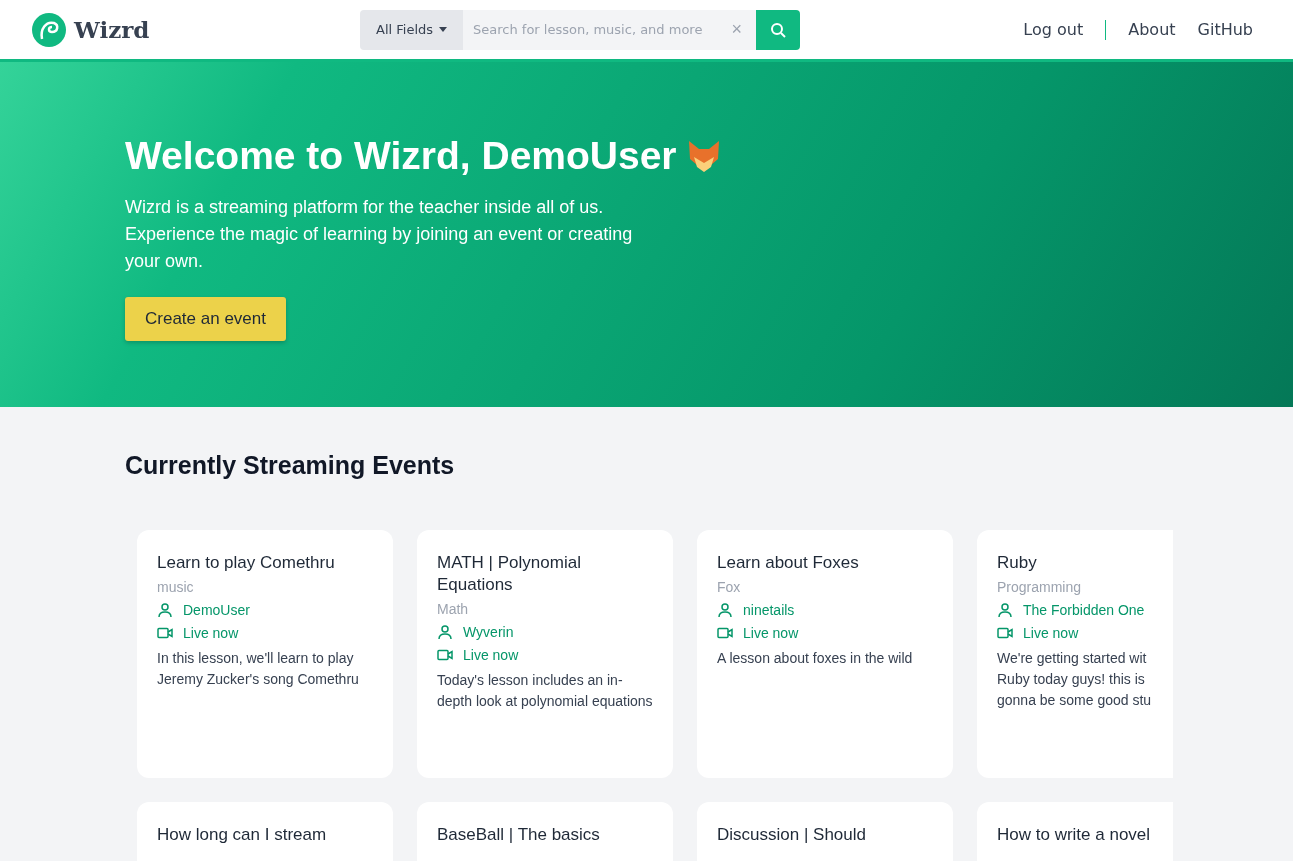 The image size is (1293, 861). Describe the element at coordinates (729, 587) in the screenshot. I see `event-category: Fox` at that location.